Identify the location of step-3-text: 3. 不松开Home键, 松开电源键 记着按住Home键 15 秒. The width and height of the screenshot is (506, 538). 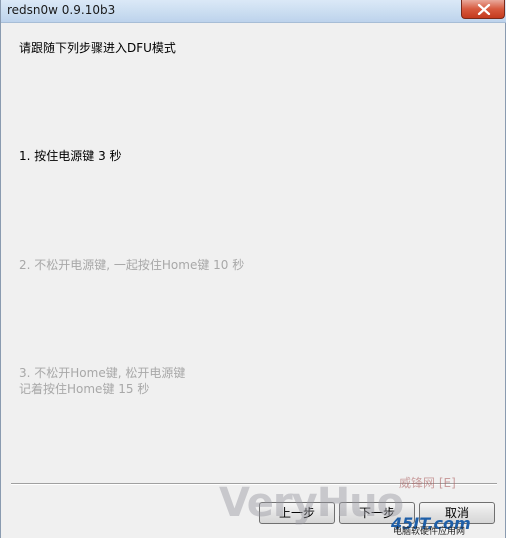
(102, 381).